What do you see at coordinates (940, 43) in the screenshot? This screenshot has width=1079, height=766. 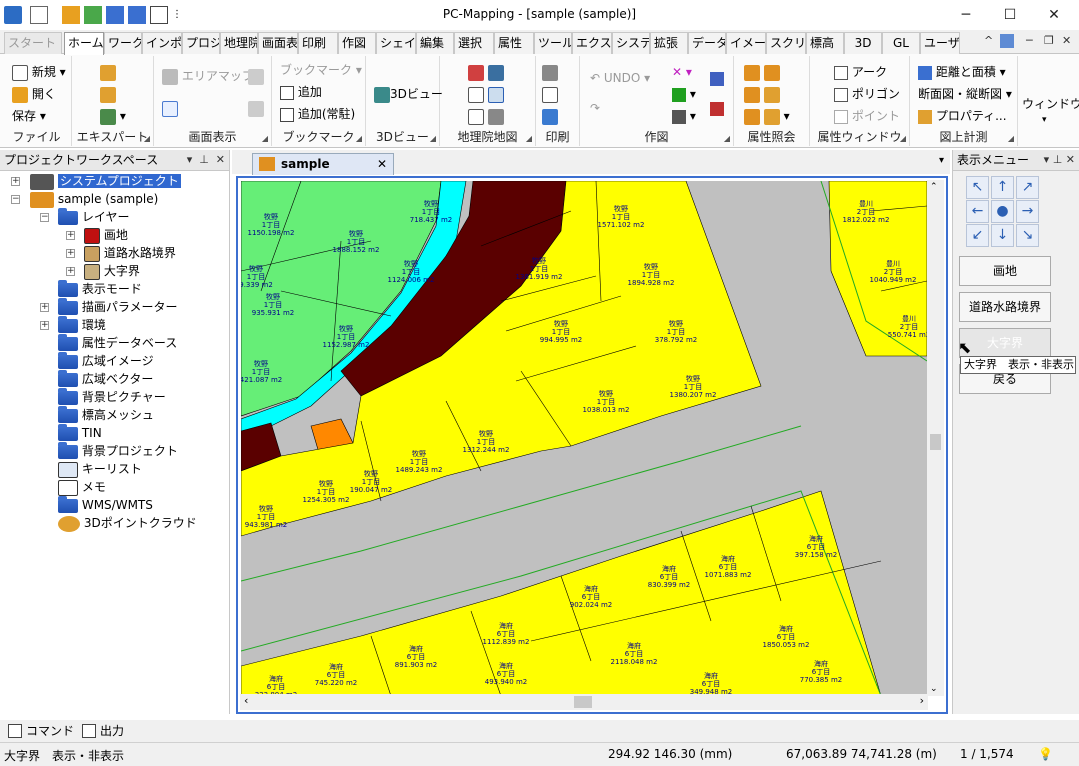 I see `tab-user: ユーザ-` at bounding box center [940, 43].